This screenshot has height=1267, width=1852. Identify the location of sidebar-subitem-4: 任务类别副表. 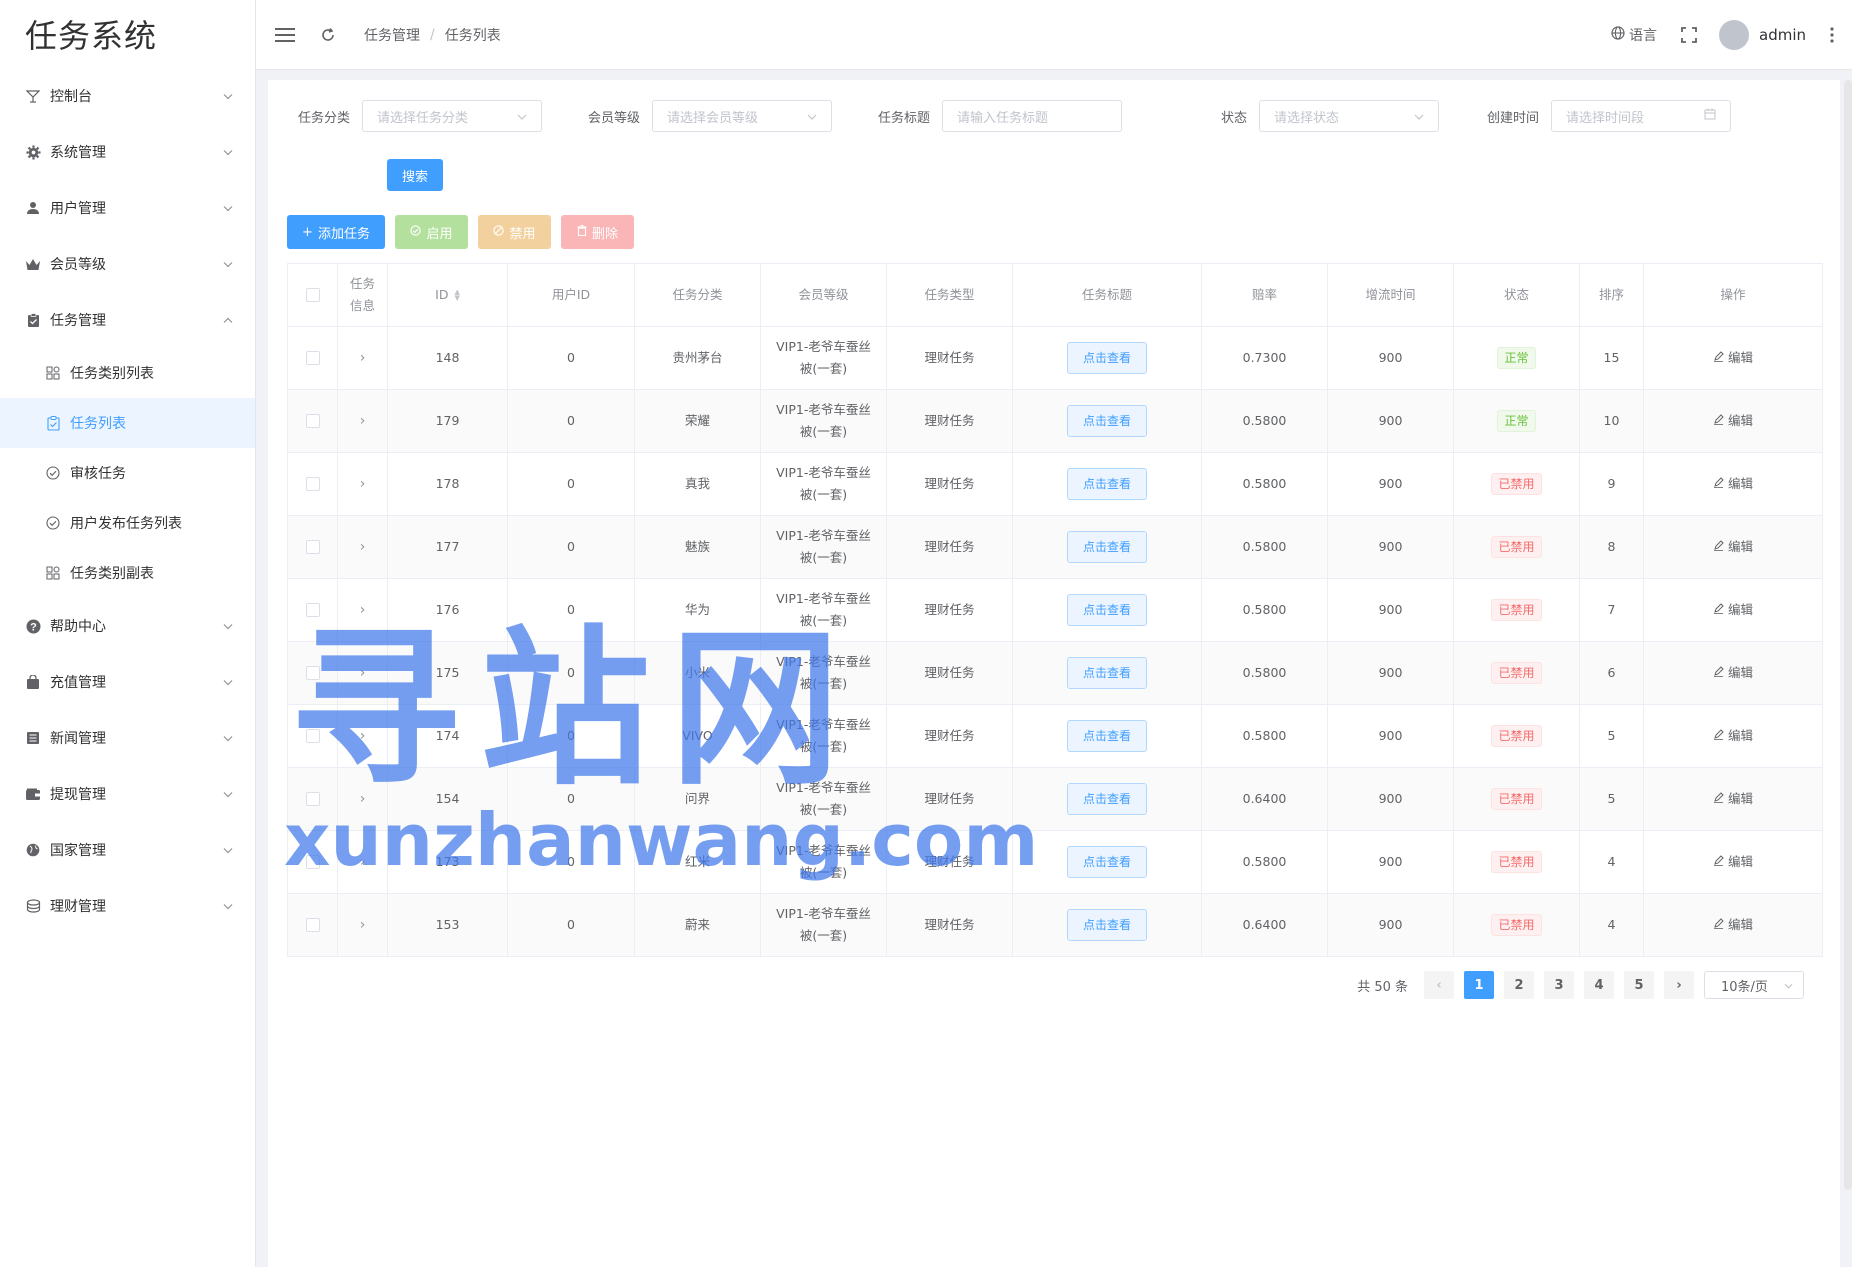
(127, 573).